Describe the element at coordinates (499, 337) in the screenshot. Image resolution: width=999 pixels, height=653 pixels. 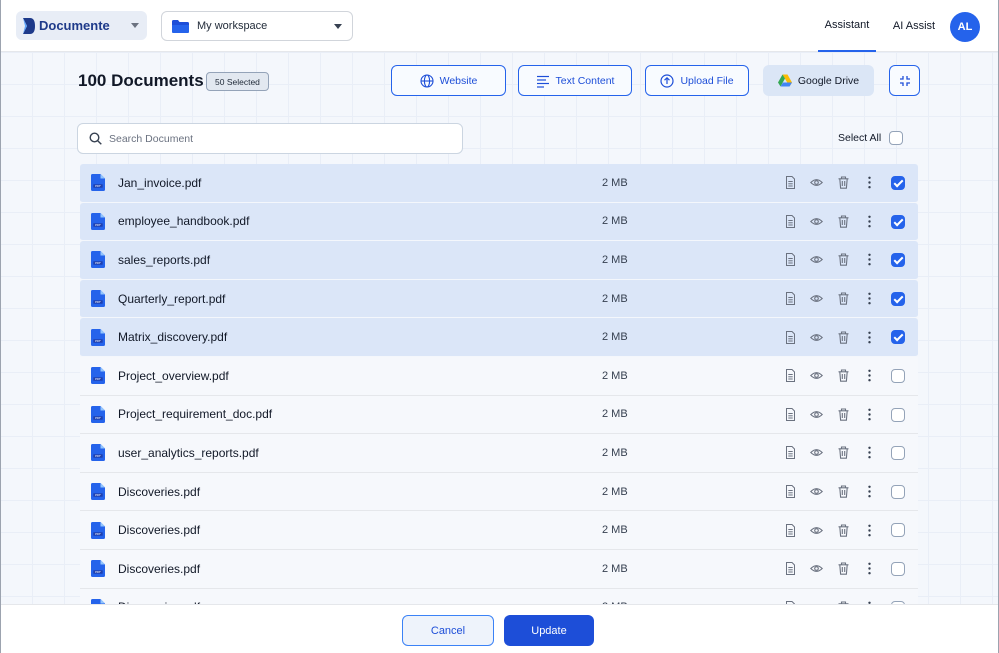
I see `document-row: PDF Matrix_discovery.pdf 2 MB` at that location.